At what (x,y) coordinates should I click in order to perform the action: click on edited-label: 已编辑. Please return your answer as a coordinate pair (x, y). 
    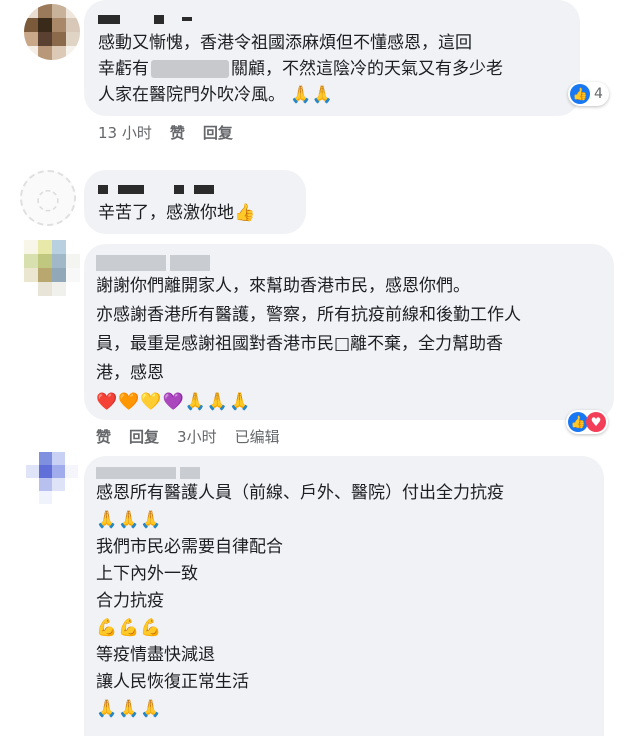
    Looking at the image, I should click on (257, 437).